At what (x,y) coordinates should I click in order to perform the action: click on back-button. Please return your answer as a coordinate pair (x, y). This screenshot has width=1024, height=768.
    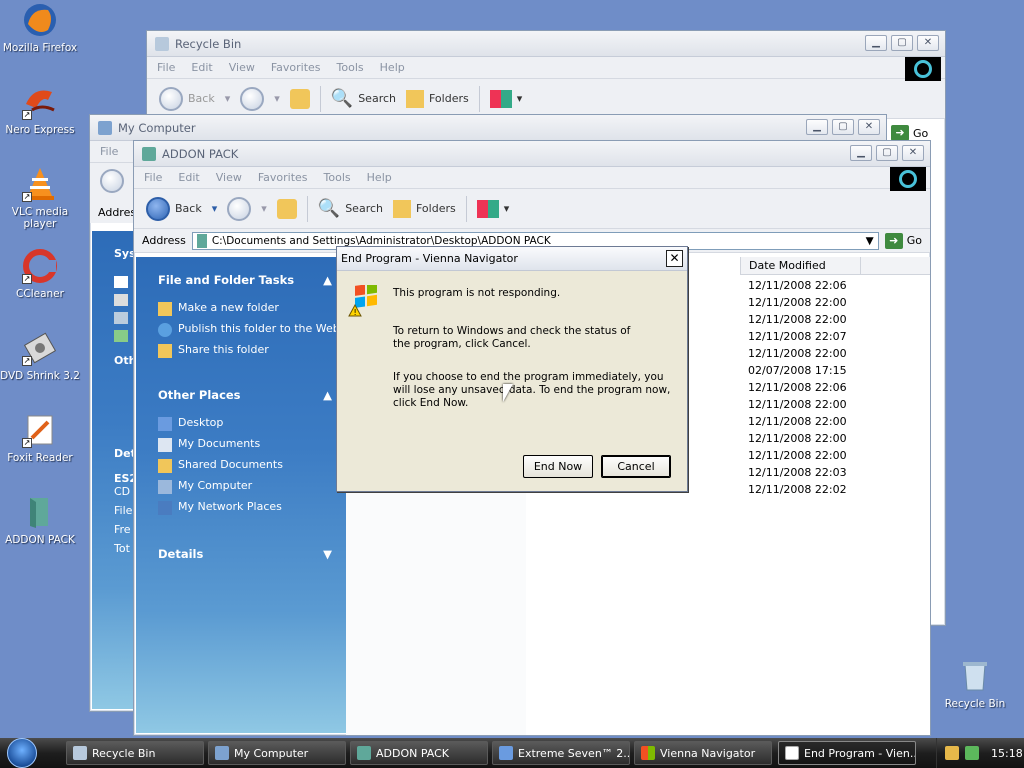
    Looking at the image, I should click on (112, 181).